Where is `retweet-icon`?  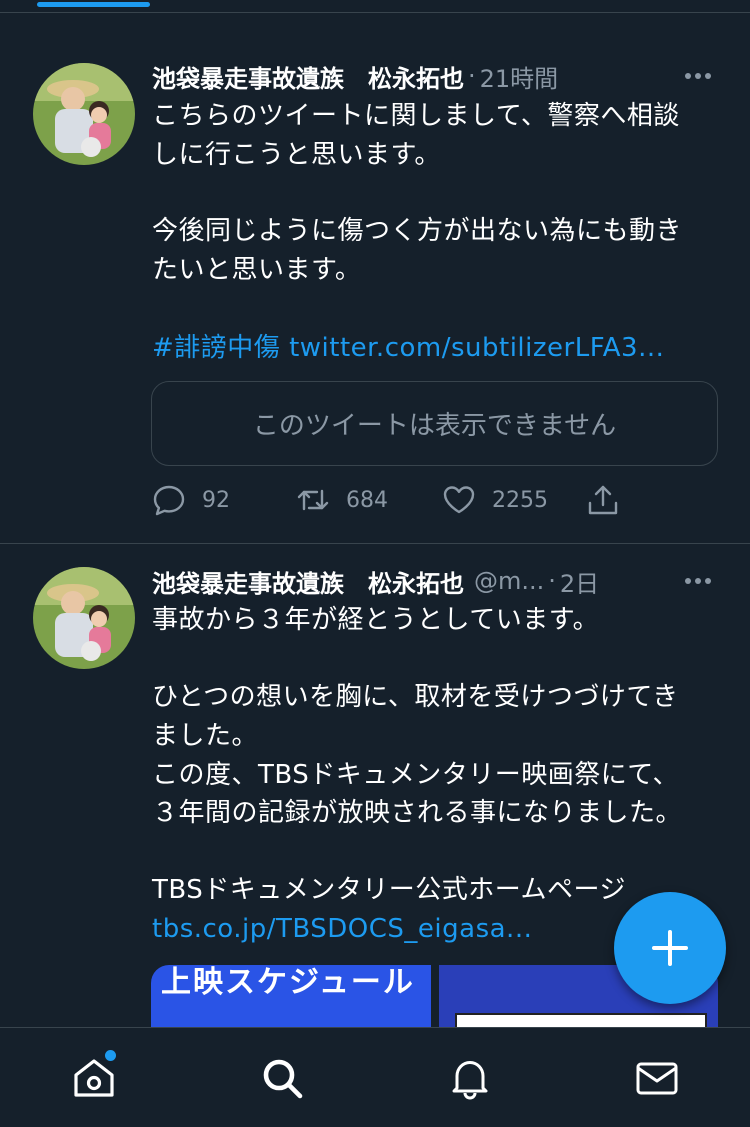
retweet-icon is located at coordinates (313, 500).